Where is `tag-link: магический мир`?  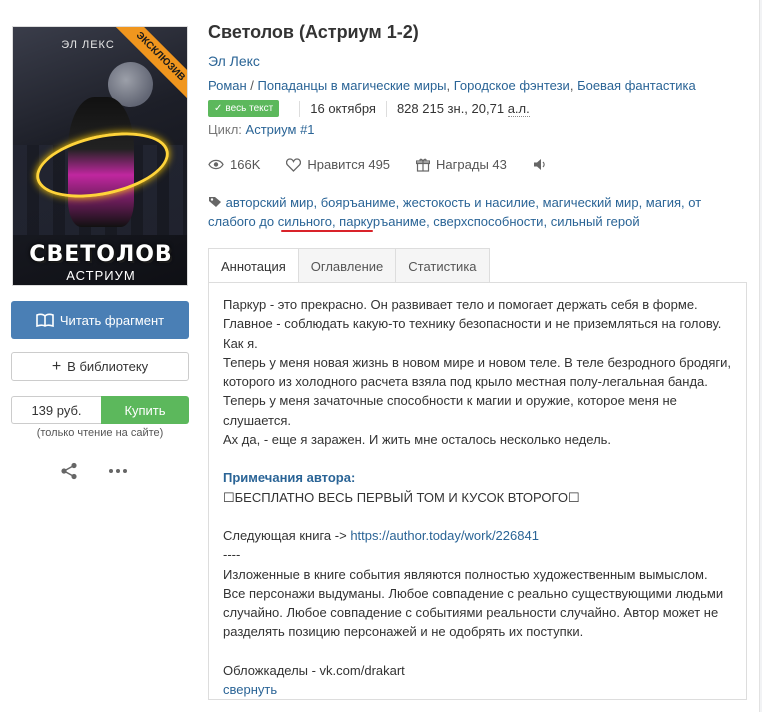 tag-link: магический мир is located at coordinates (591, 202).